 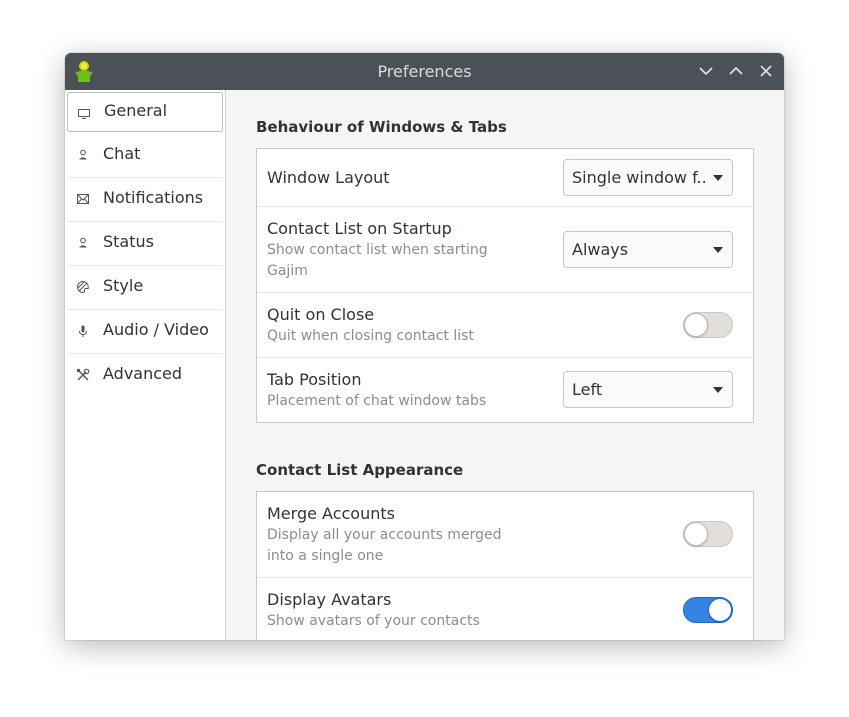 What do you see at coordinates (381, 127) in the screenshot?
I see `section-title-windows-tabs: Behaviour of Windows & Tabs` at bounding box center [381, 127].